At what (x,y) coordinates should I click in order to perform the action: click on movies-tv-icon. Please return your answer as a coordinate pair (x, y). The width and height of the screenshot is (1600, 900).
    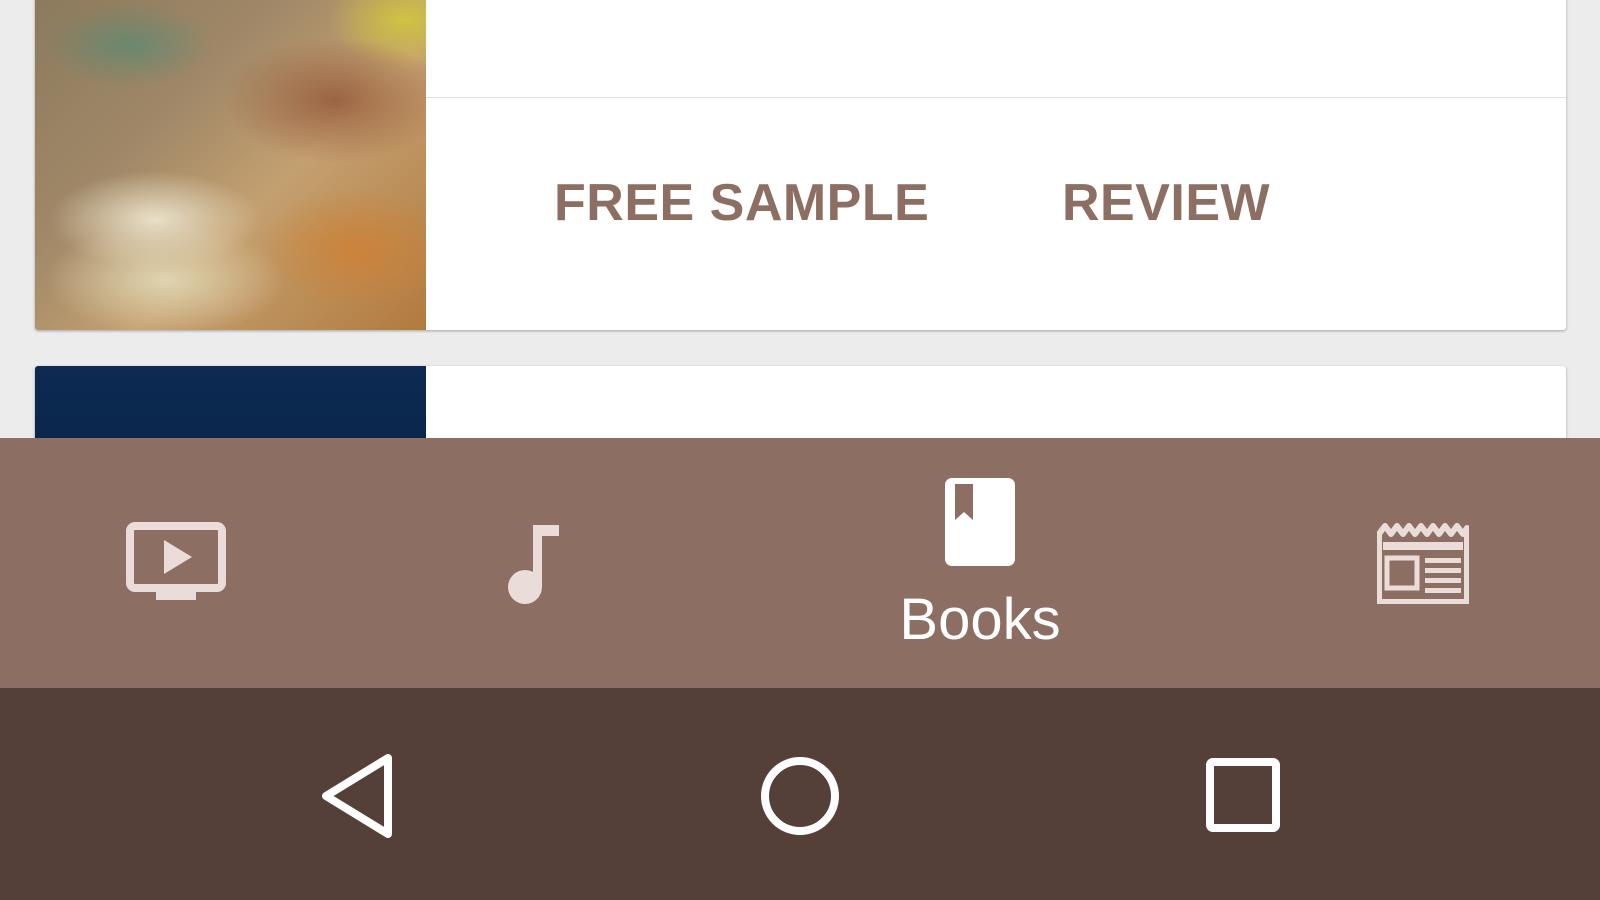
    Looking at the image, I should click on (176, 563).